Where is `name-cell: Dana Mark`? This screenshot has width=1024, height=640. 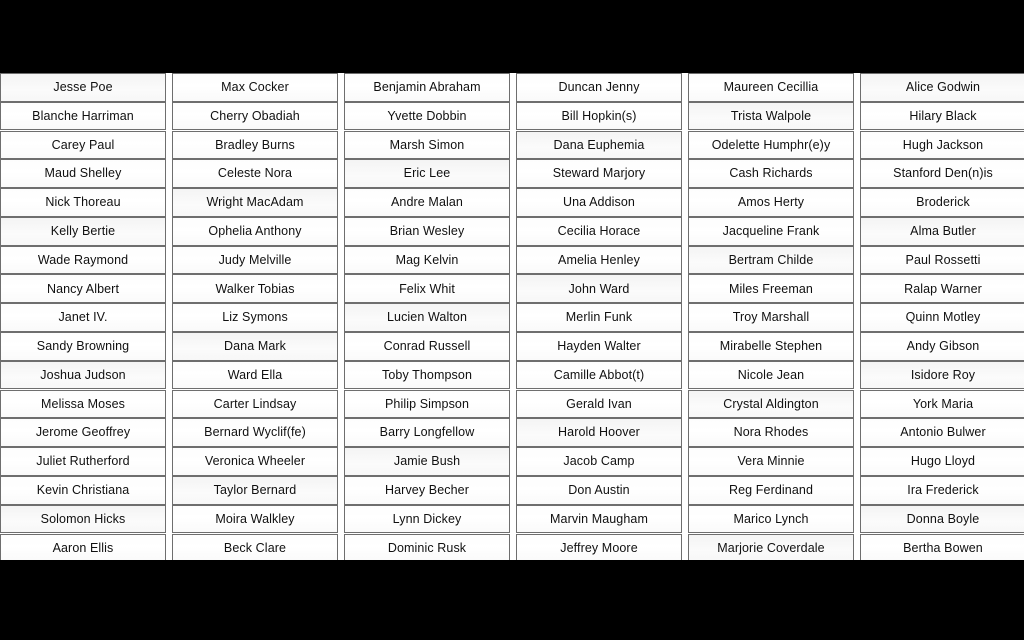 name-cell: Dana Mark is located at coordinates (255, 346).